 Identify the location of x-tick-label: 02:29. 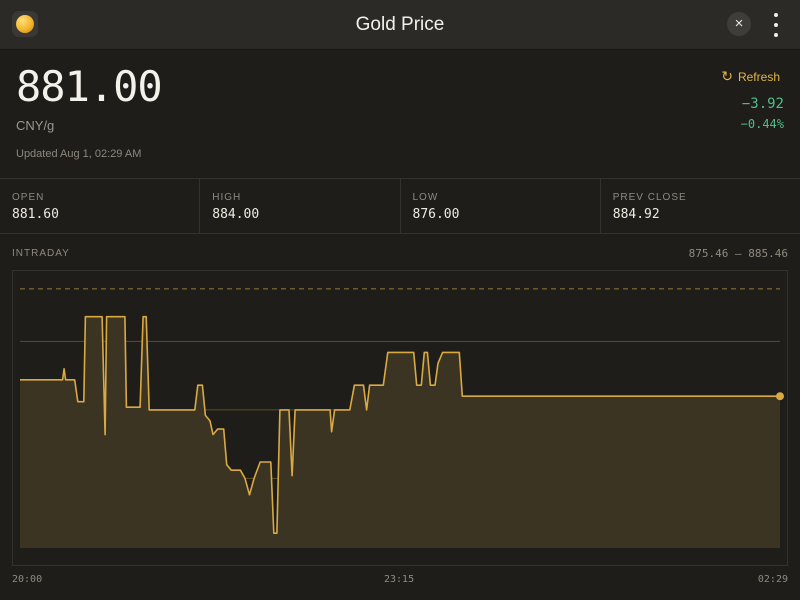
(772, 579).